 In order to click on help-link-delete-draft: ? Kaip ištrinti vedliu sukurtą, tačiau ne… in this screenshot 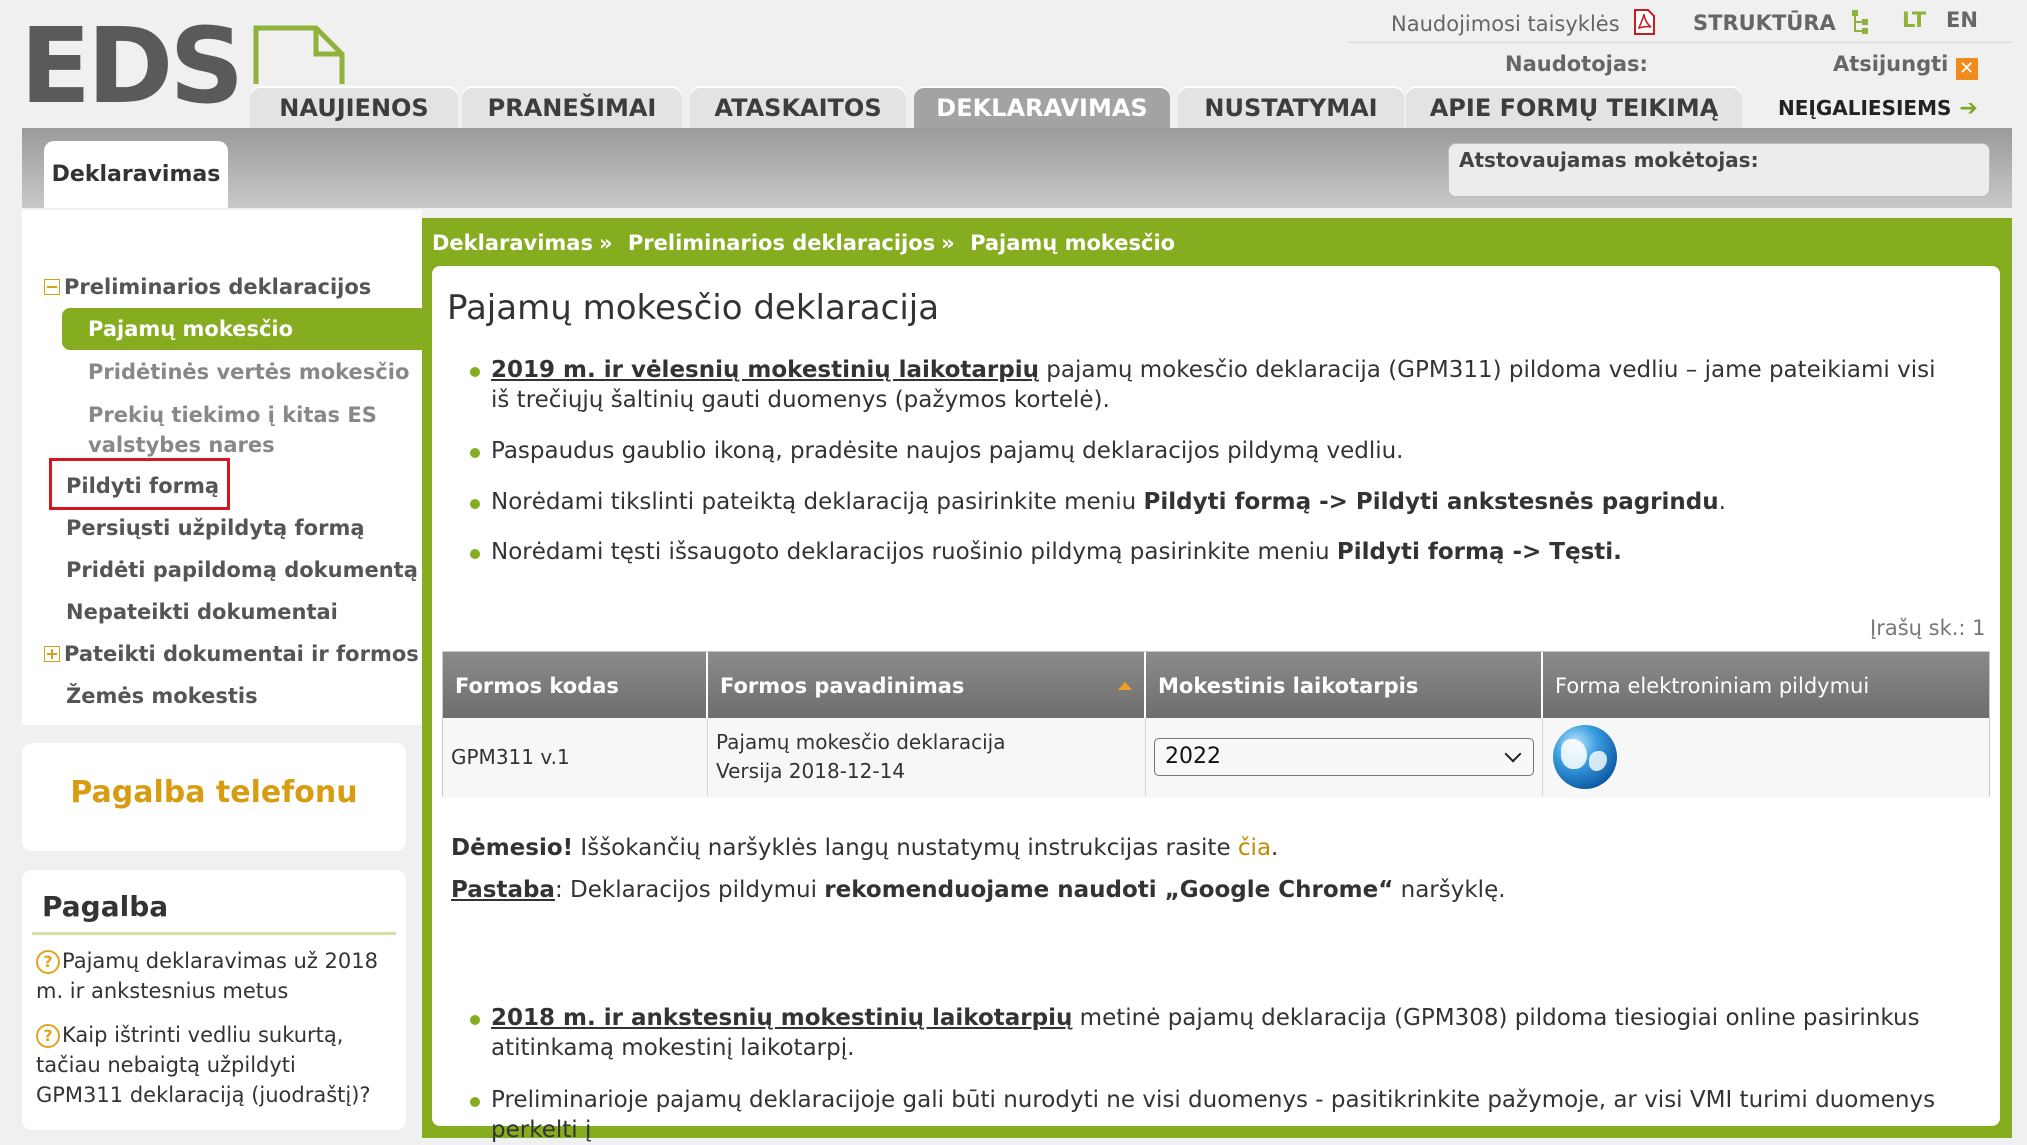, I will do `click(211, 1065)`.